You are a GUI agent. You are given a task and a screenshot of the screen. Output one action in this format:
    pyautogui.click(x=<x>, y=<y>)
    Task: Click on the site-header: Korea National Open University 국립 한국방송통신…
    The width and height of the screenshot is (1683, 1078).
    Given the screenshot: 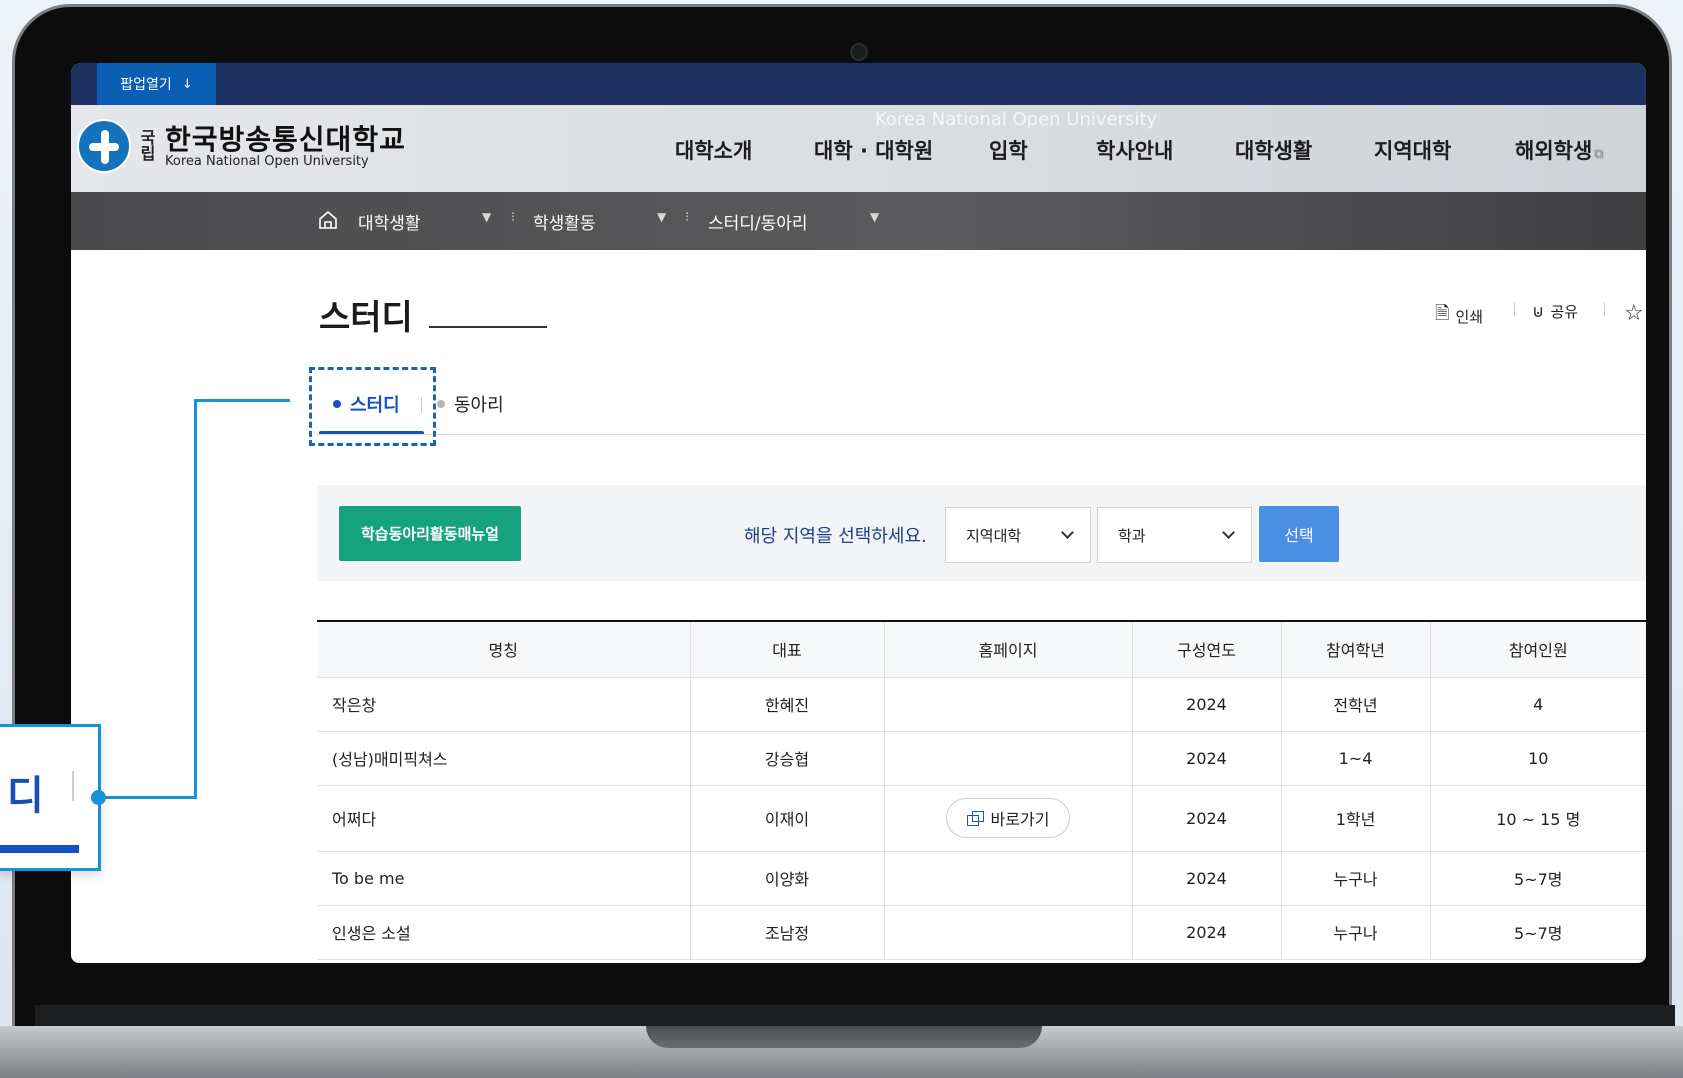 What is the action you would take?
    pyautogui.click(x=858, y=148)
    